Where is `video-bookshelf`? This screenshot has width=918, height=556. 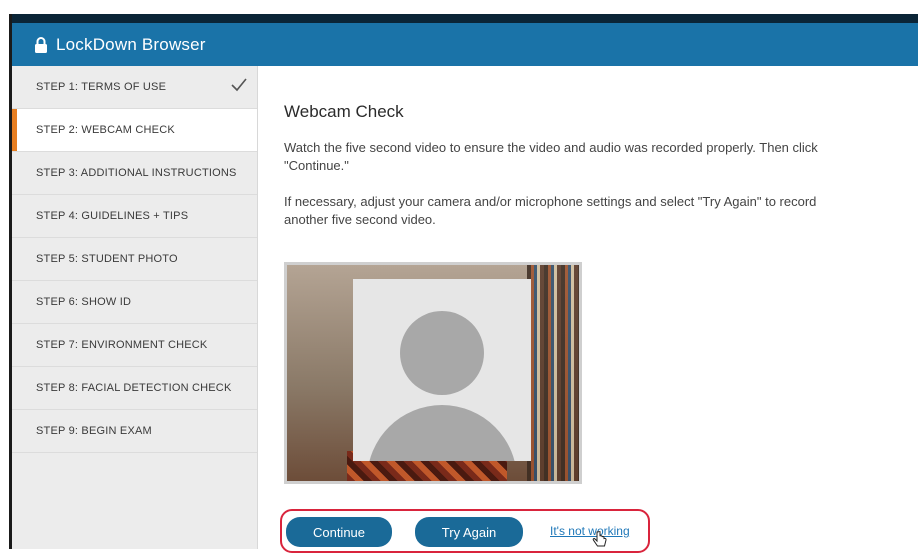 video-bookshelf is located at coordinates (553, 373).